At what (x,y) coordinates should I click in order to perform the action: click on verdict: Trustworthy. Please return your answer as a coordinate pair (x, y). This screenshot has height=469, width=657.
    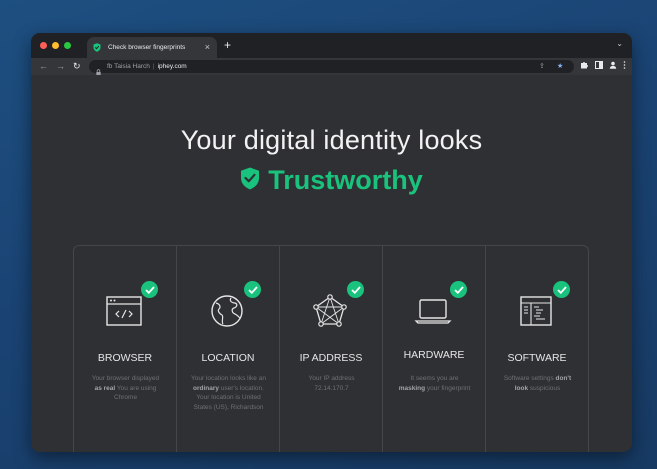
    Looking at the image, I should click on (331, 180).